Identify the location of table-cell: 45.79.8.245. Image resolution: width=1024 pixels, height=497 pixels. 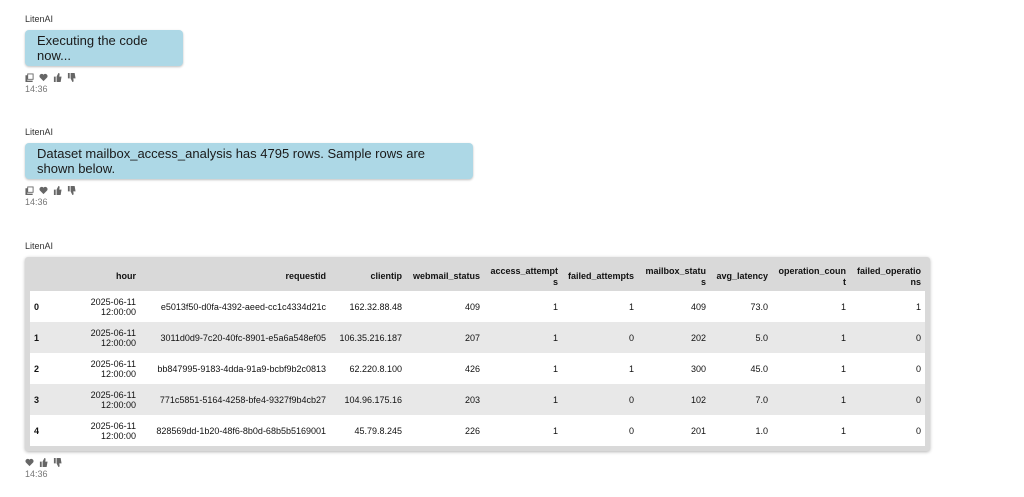
(368, 430).